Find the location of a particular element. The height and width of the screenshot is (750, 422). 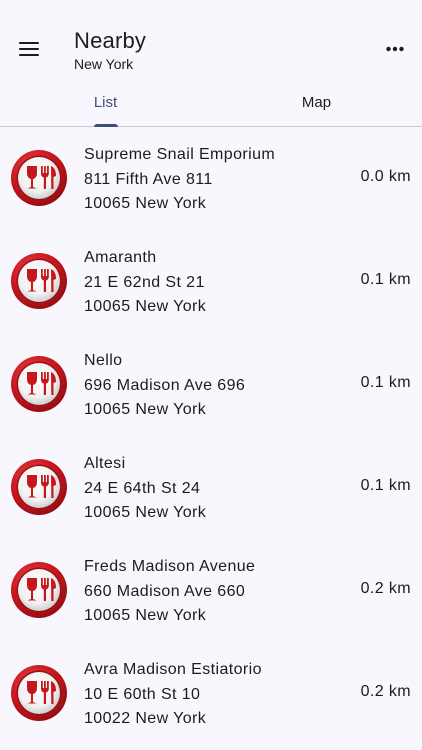

place-details: Nello 696 Madison Ave 696 10065 New York is located at coordinates (164, 386).